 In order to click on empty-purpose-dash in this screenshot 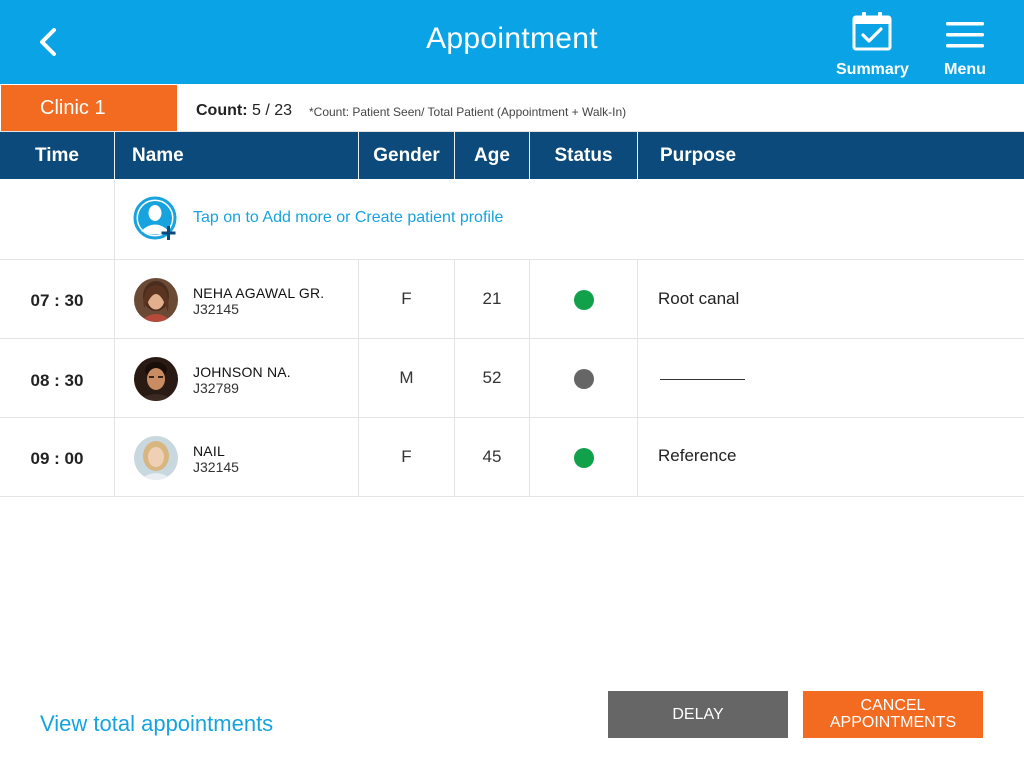, I will do `click(702, 379)`.